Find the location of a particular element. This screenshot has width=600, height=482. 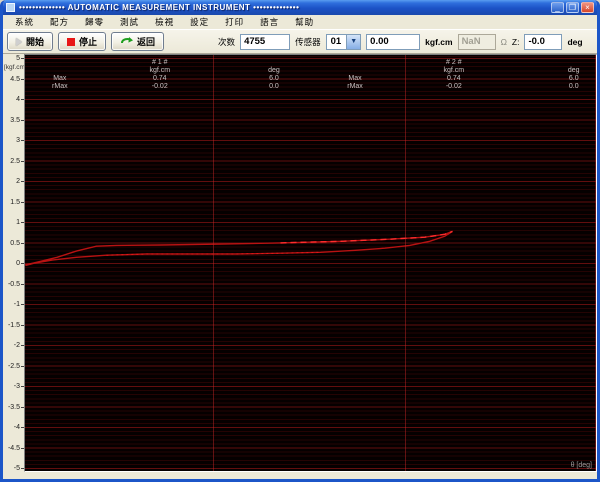

menu-view: 檢視 is located at coordinates (164, 22).